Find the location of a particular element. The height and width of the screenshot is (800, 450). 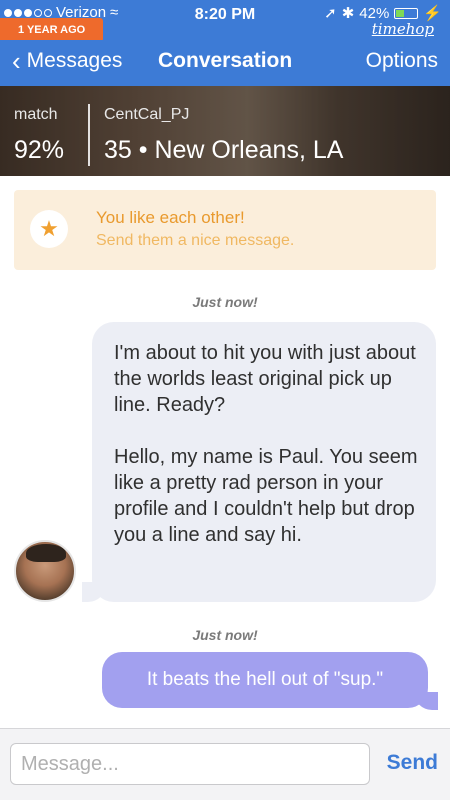

match-label: match is located at coordinates (36, 114).